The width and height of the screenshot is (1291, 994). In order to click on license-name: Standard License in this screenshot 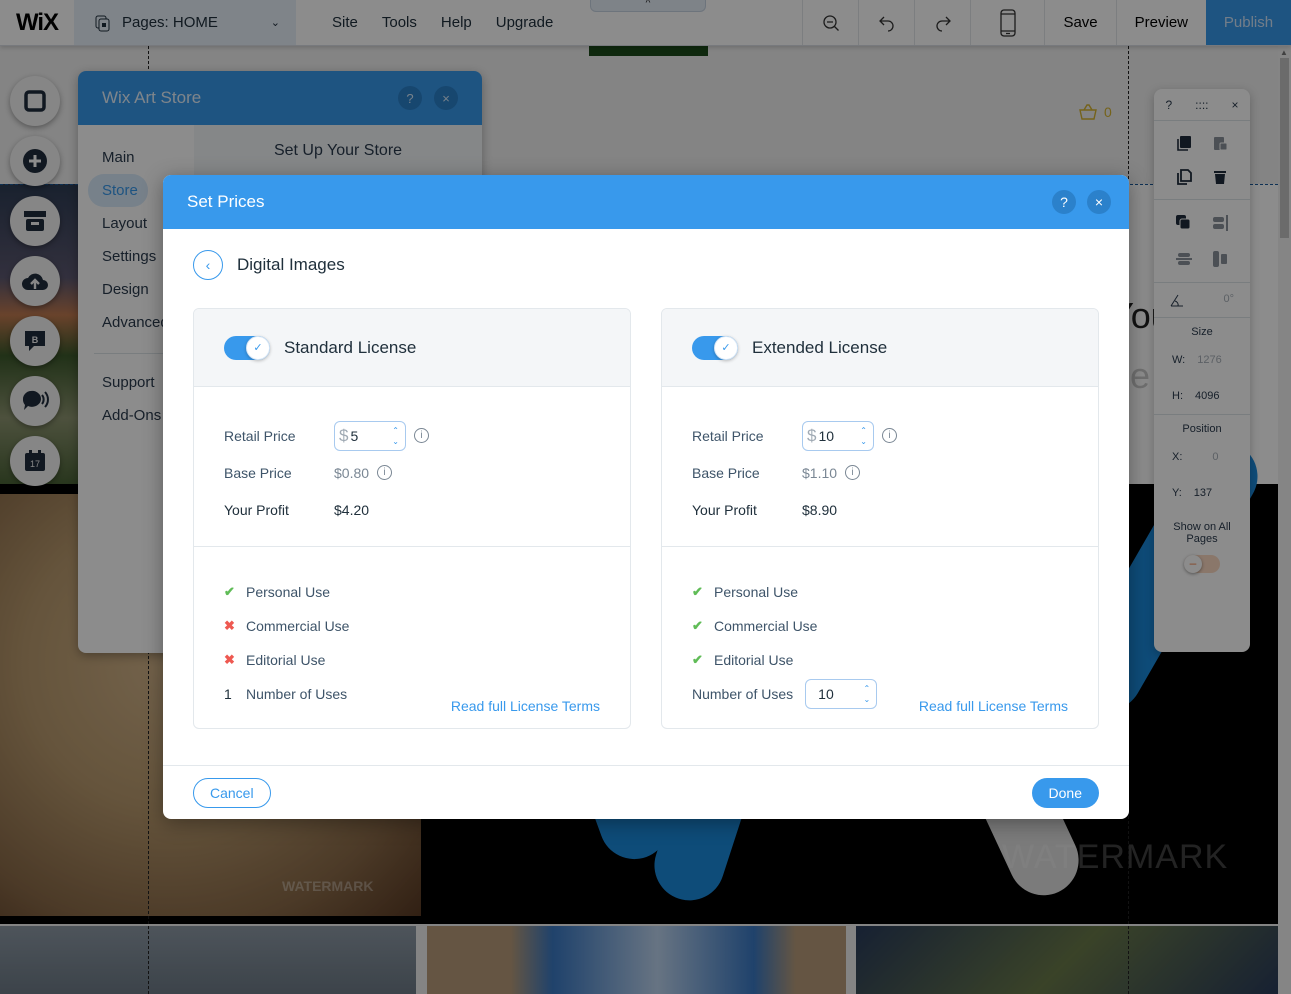, I will do `click(350, 347)`.